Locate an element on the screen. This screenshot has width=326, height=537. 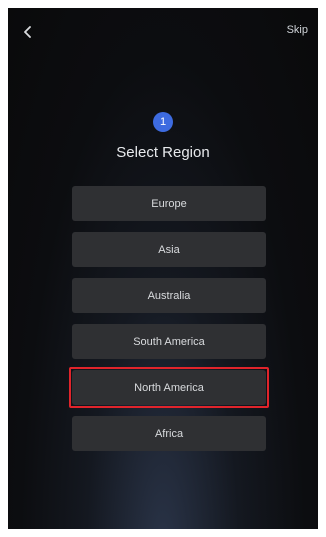
region-option-australia: Australia is located at coordinates (169, 295).